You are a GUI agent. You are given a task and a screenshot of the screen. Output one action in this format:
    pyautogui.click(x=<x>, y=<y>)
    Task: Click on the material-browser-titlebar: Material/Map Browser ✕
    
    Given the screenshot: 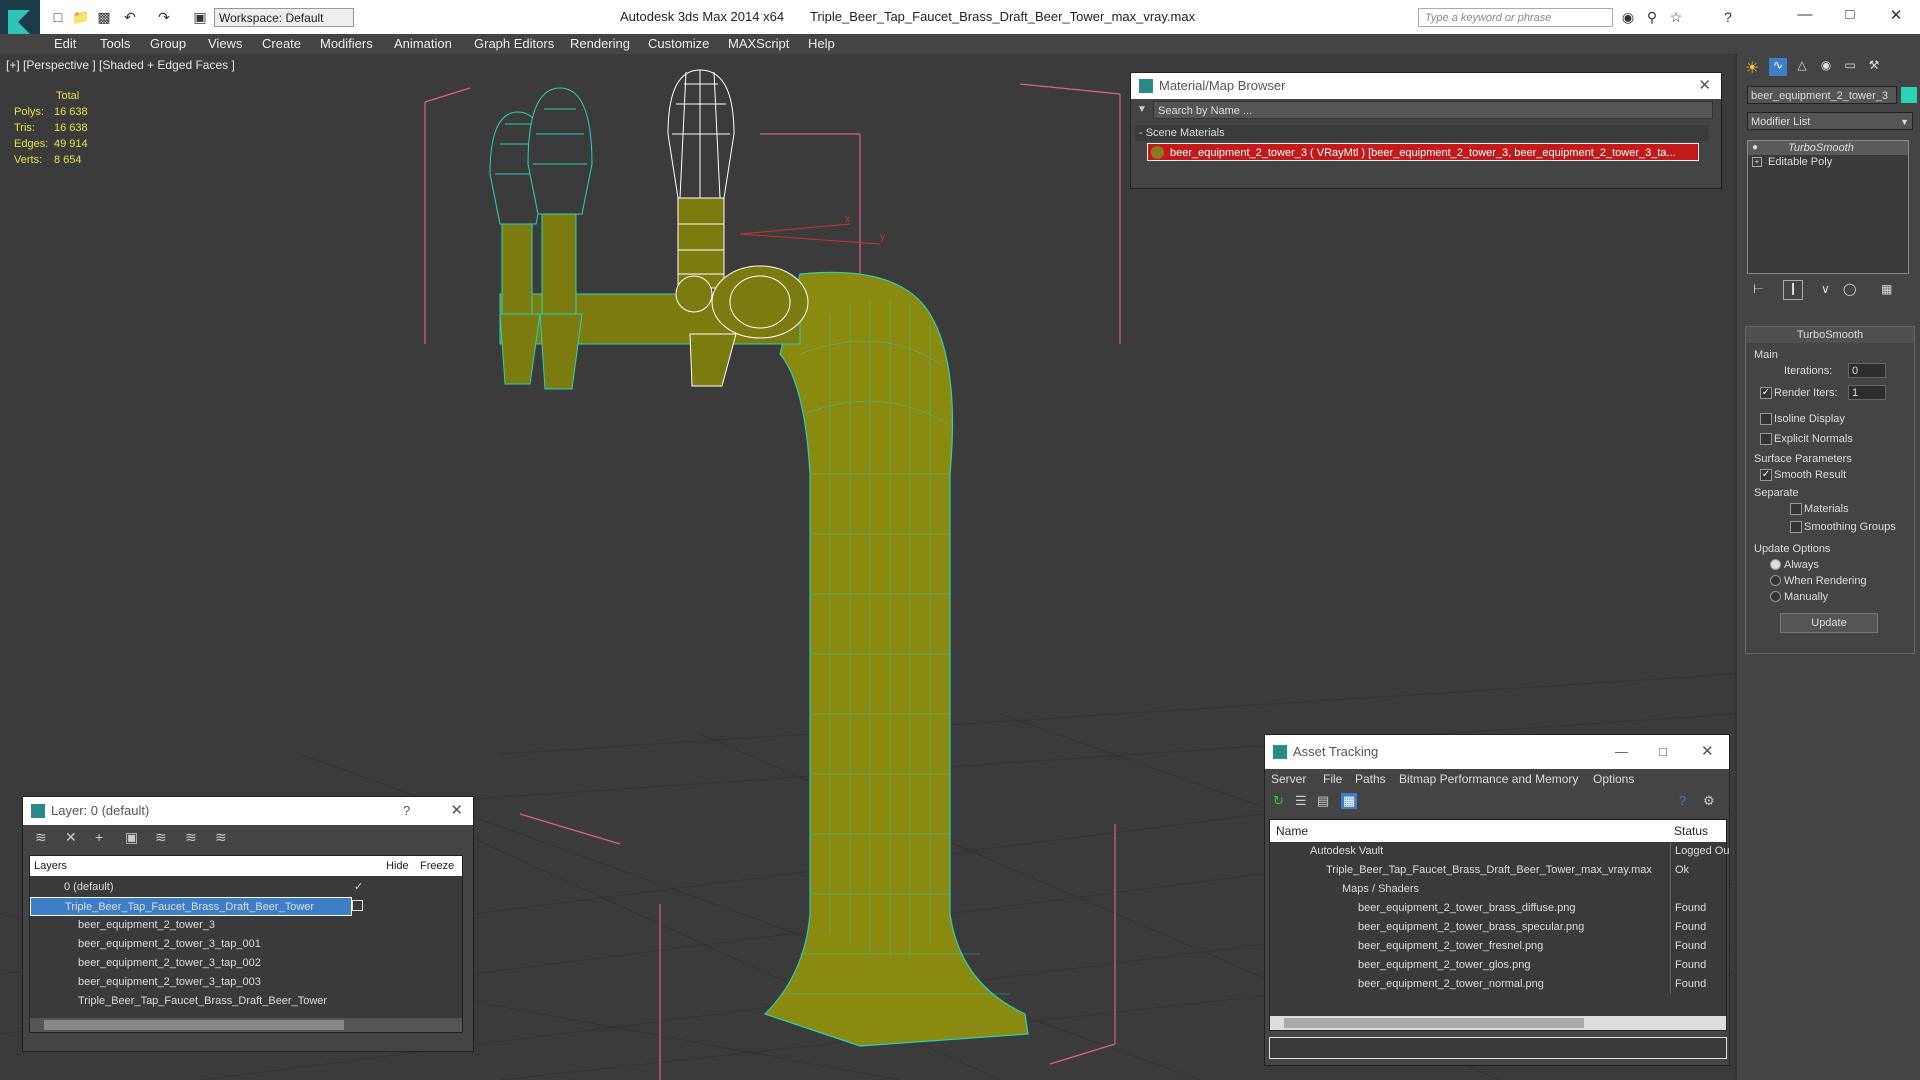 What is the action you would take?
    pyautogui.click(x=1426, y=86)
    